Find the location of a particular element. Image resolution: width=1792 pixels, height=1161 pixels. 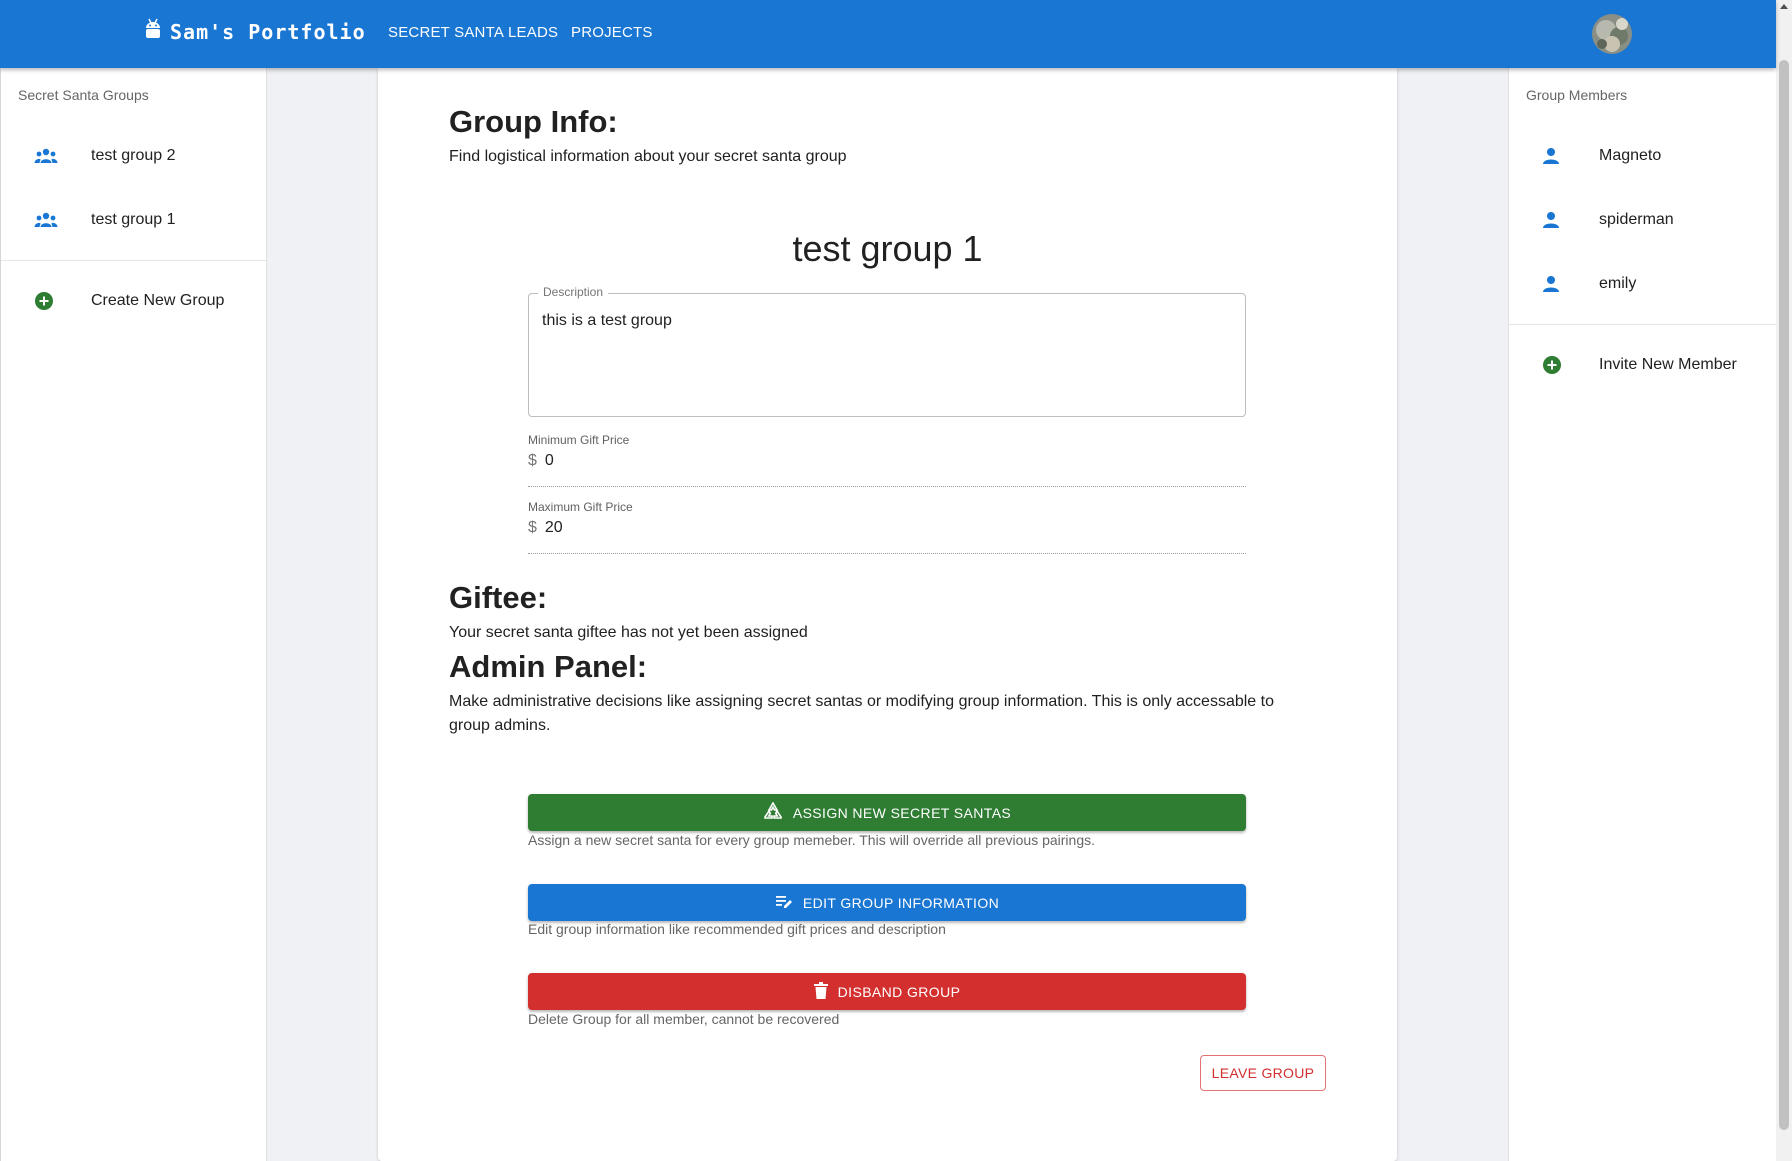

groups-drawer-header: Secret Santa Groups is located at coordinates (83, 95).